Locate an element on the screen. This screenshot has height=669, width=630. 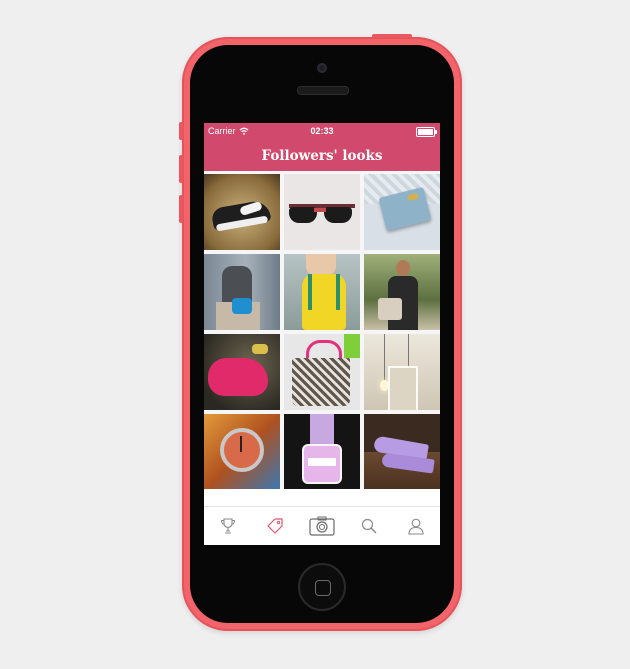
tab-search is located at coordinates (369, 526).